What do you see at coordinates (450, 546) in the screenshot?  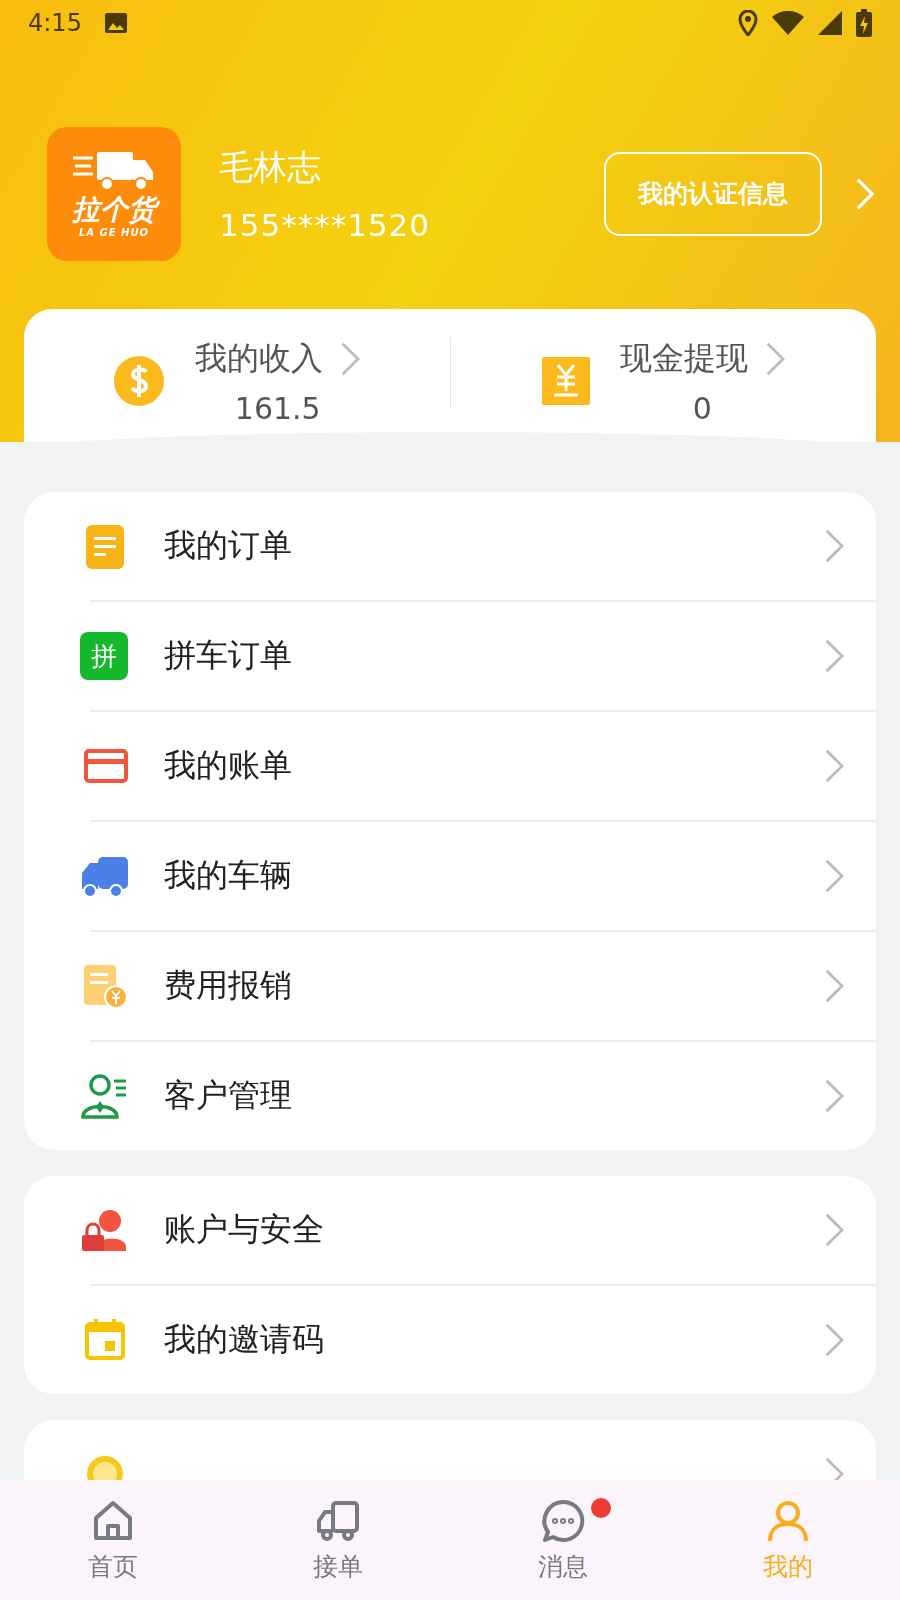 I see `menu-item: 我的订单` at bounding box center [450, 546].